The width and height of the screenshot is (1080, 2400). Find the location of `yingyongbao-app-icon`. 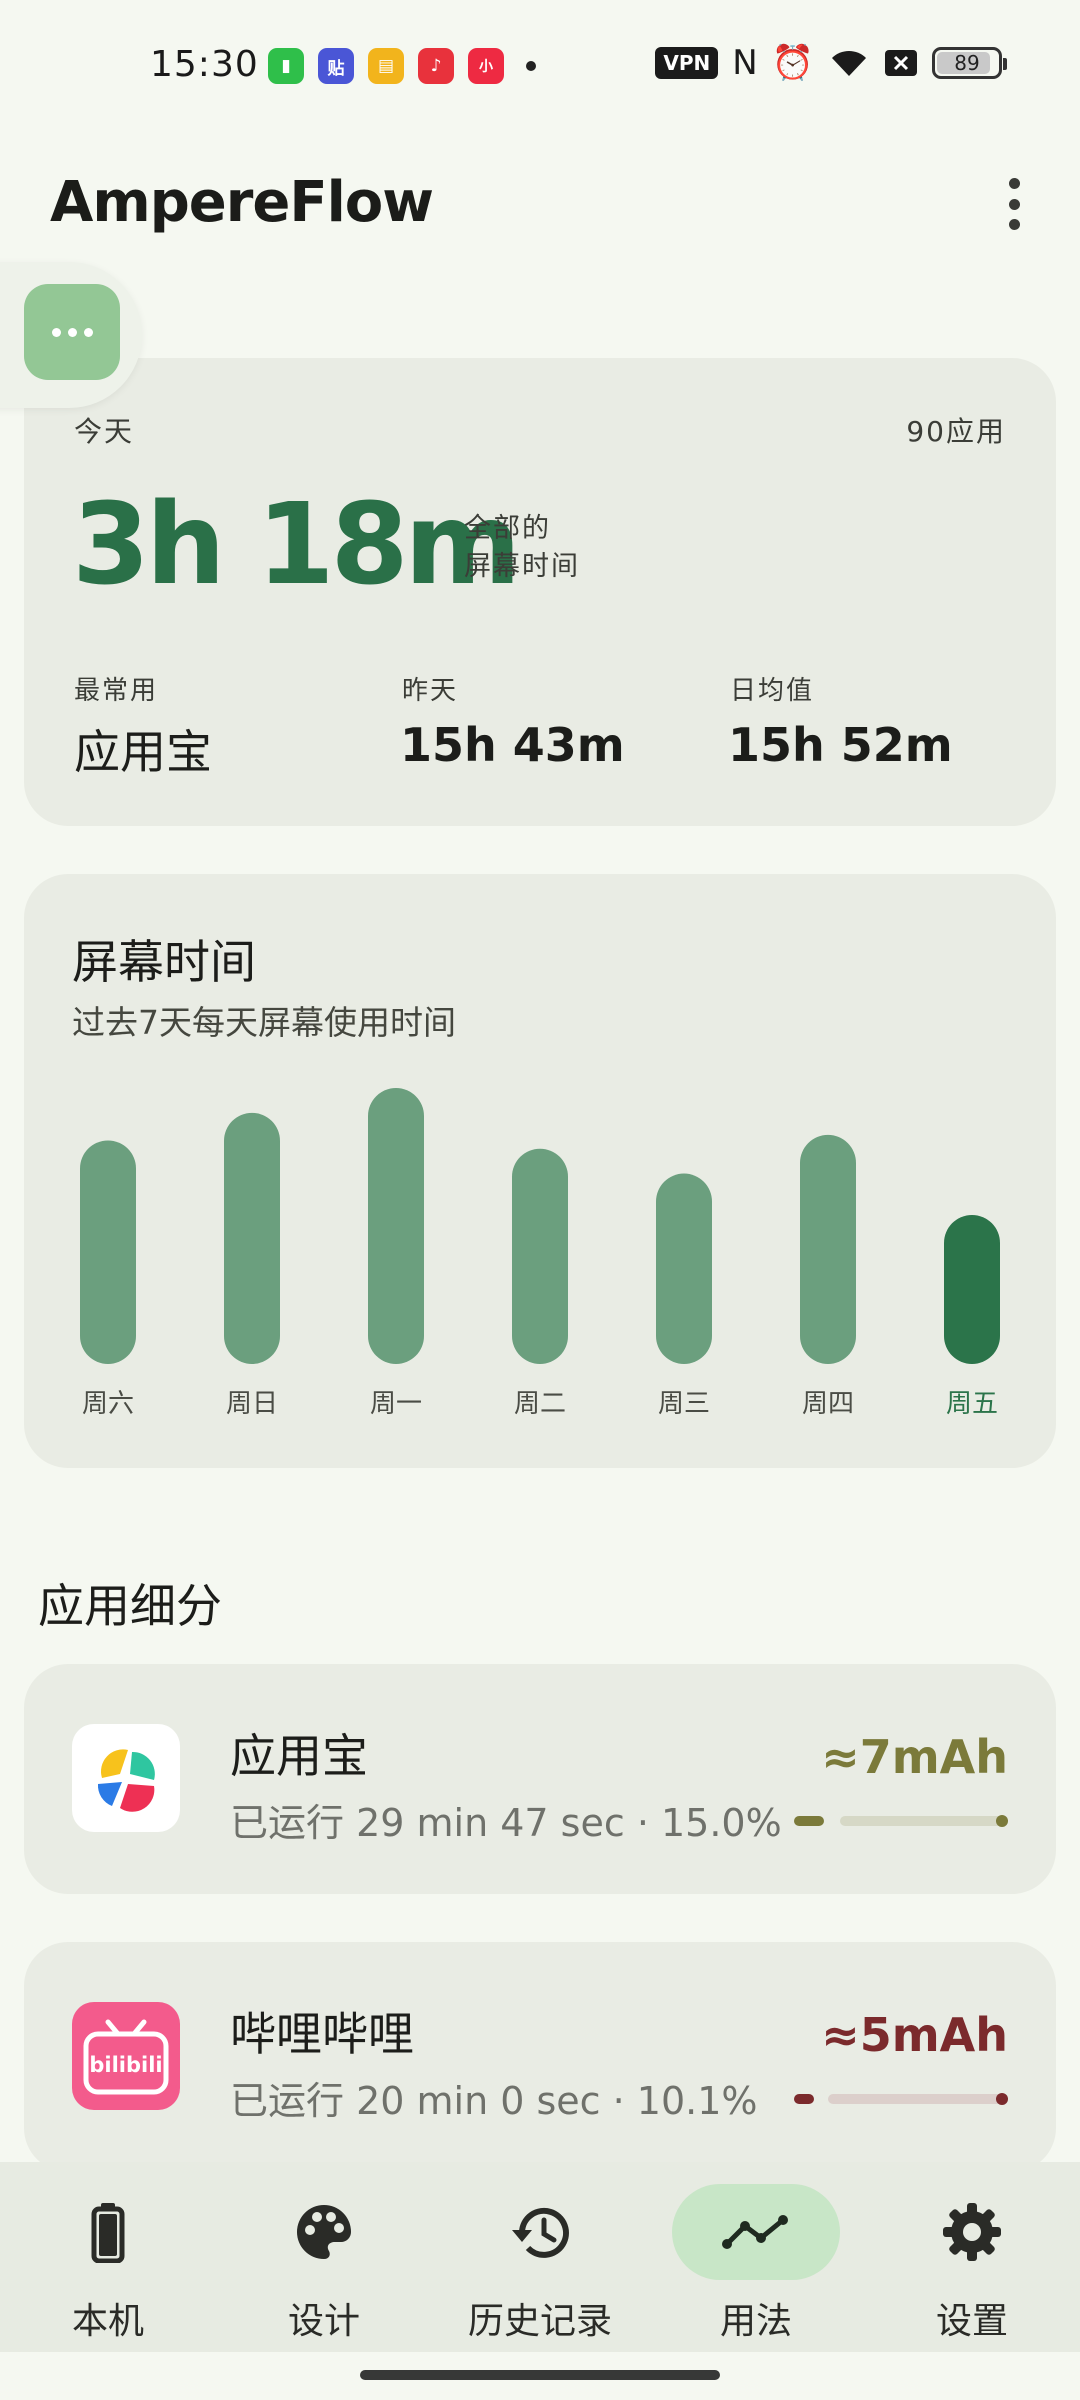

yingyongbao-app-icon is located at coordinates (126, 1778).